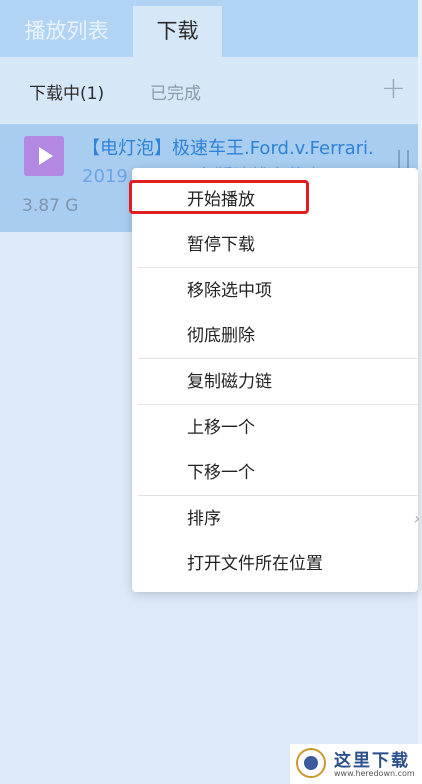 The width and height of the screenshot is (422, 784). What do you see at coordinates (372, 761) in the screenshot?
I see `watermark-text: 这里下载` at bounding box center [372, 761].